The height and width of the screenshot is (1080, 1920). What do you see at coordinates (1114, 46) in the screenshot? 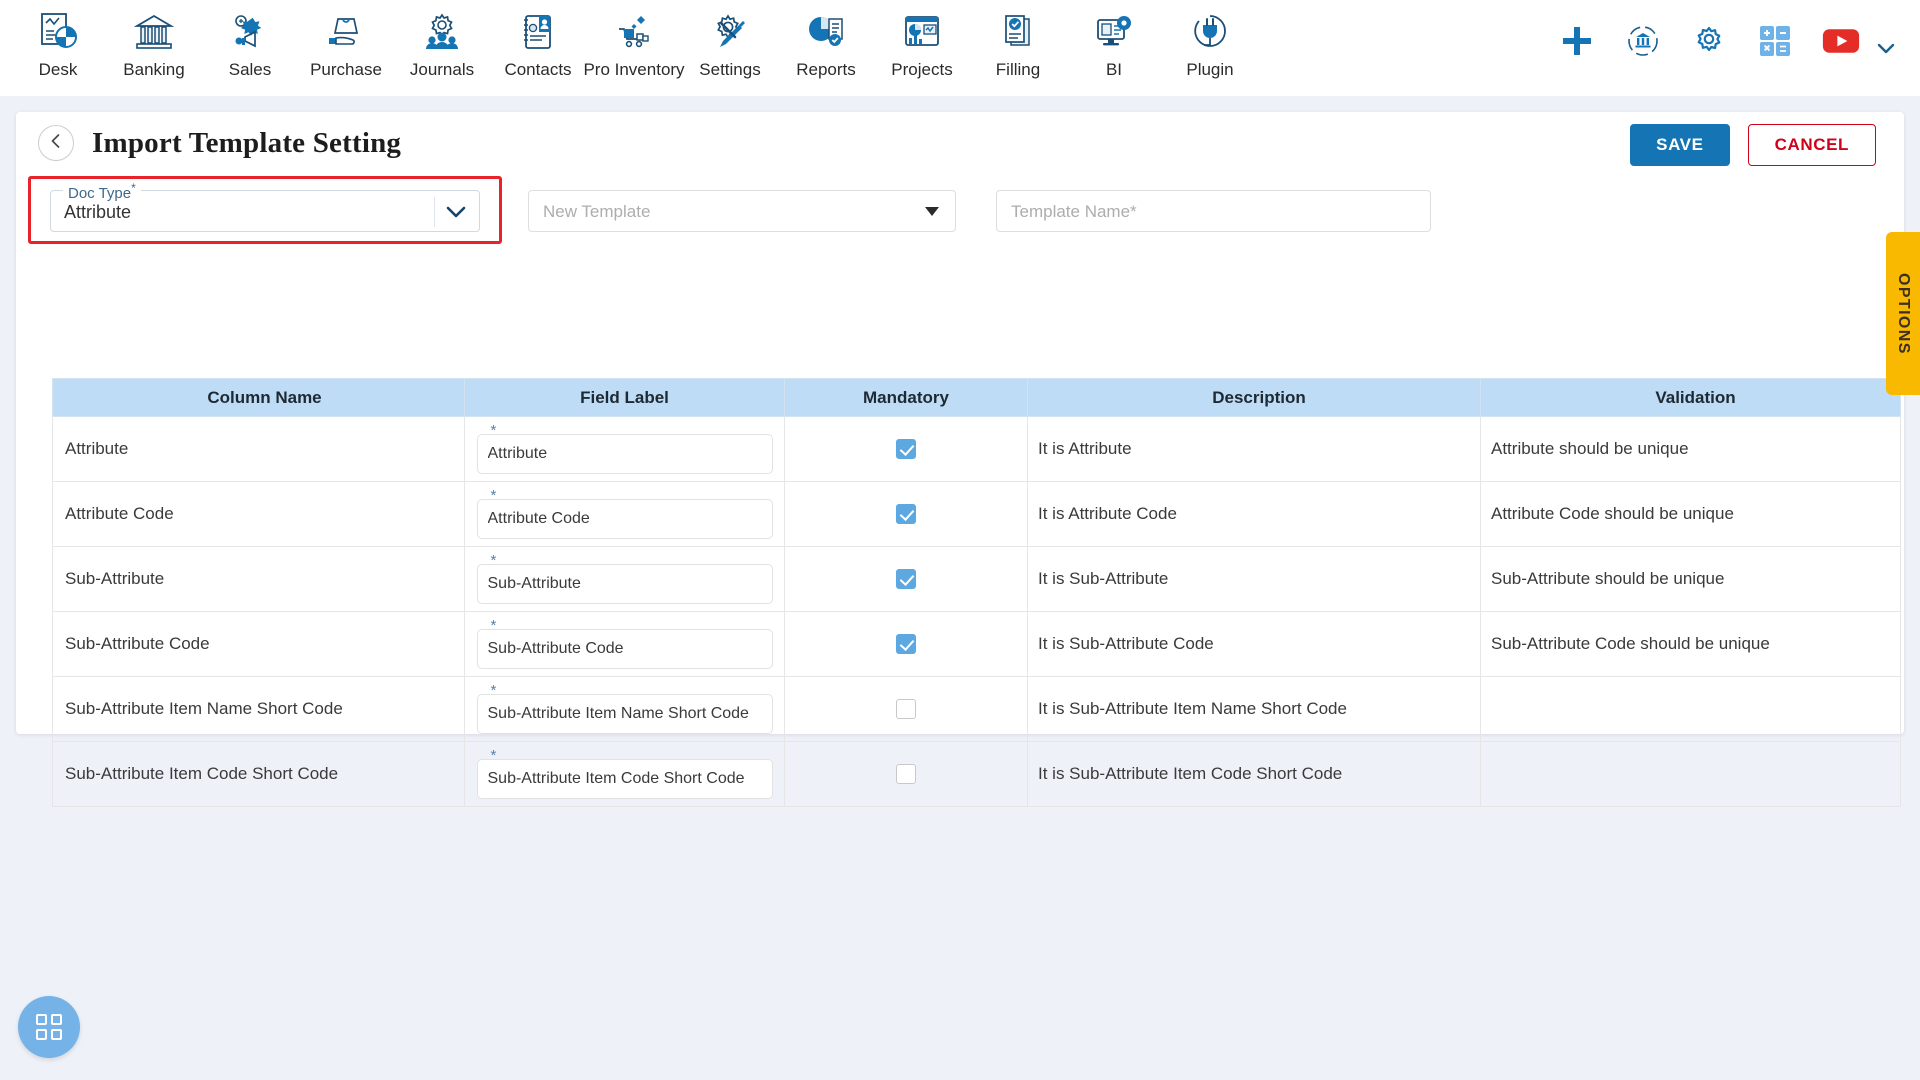
I see `nav-item-bi: BI` at bounding box center [1114, 46].